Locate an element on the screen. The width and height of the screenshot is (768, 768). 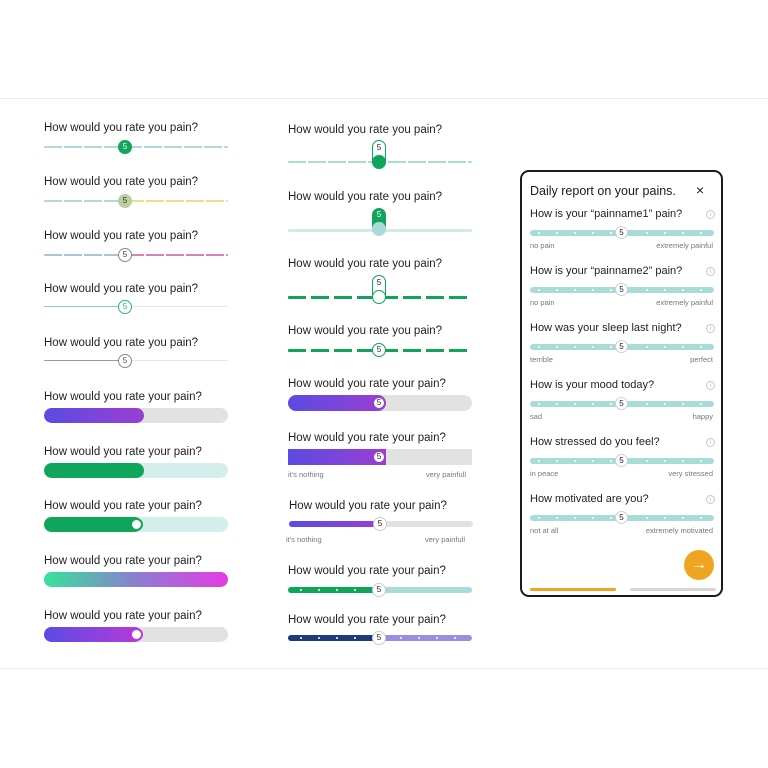
slider-pin-green: 5 is located at coordinates (380, 156).